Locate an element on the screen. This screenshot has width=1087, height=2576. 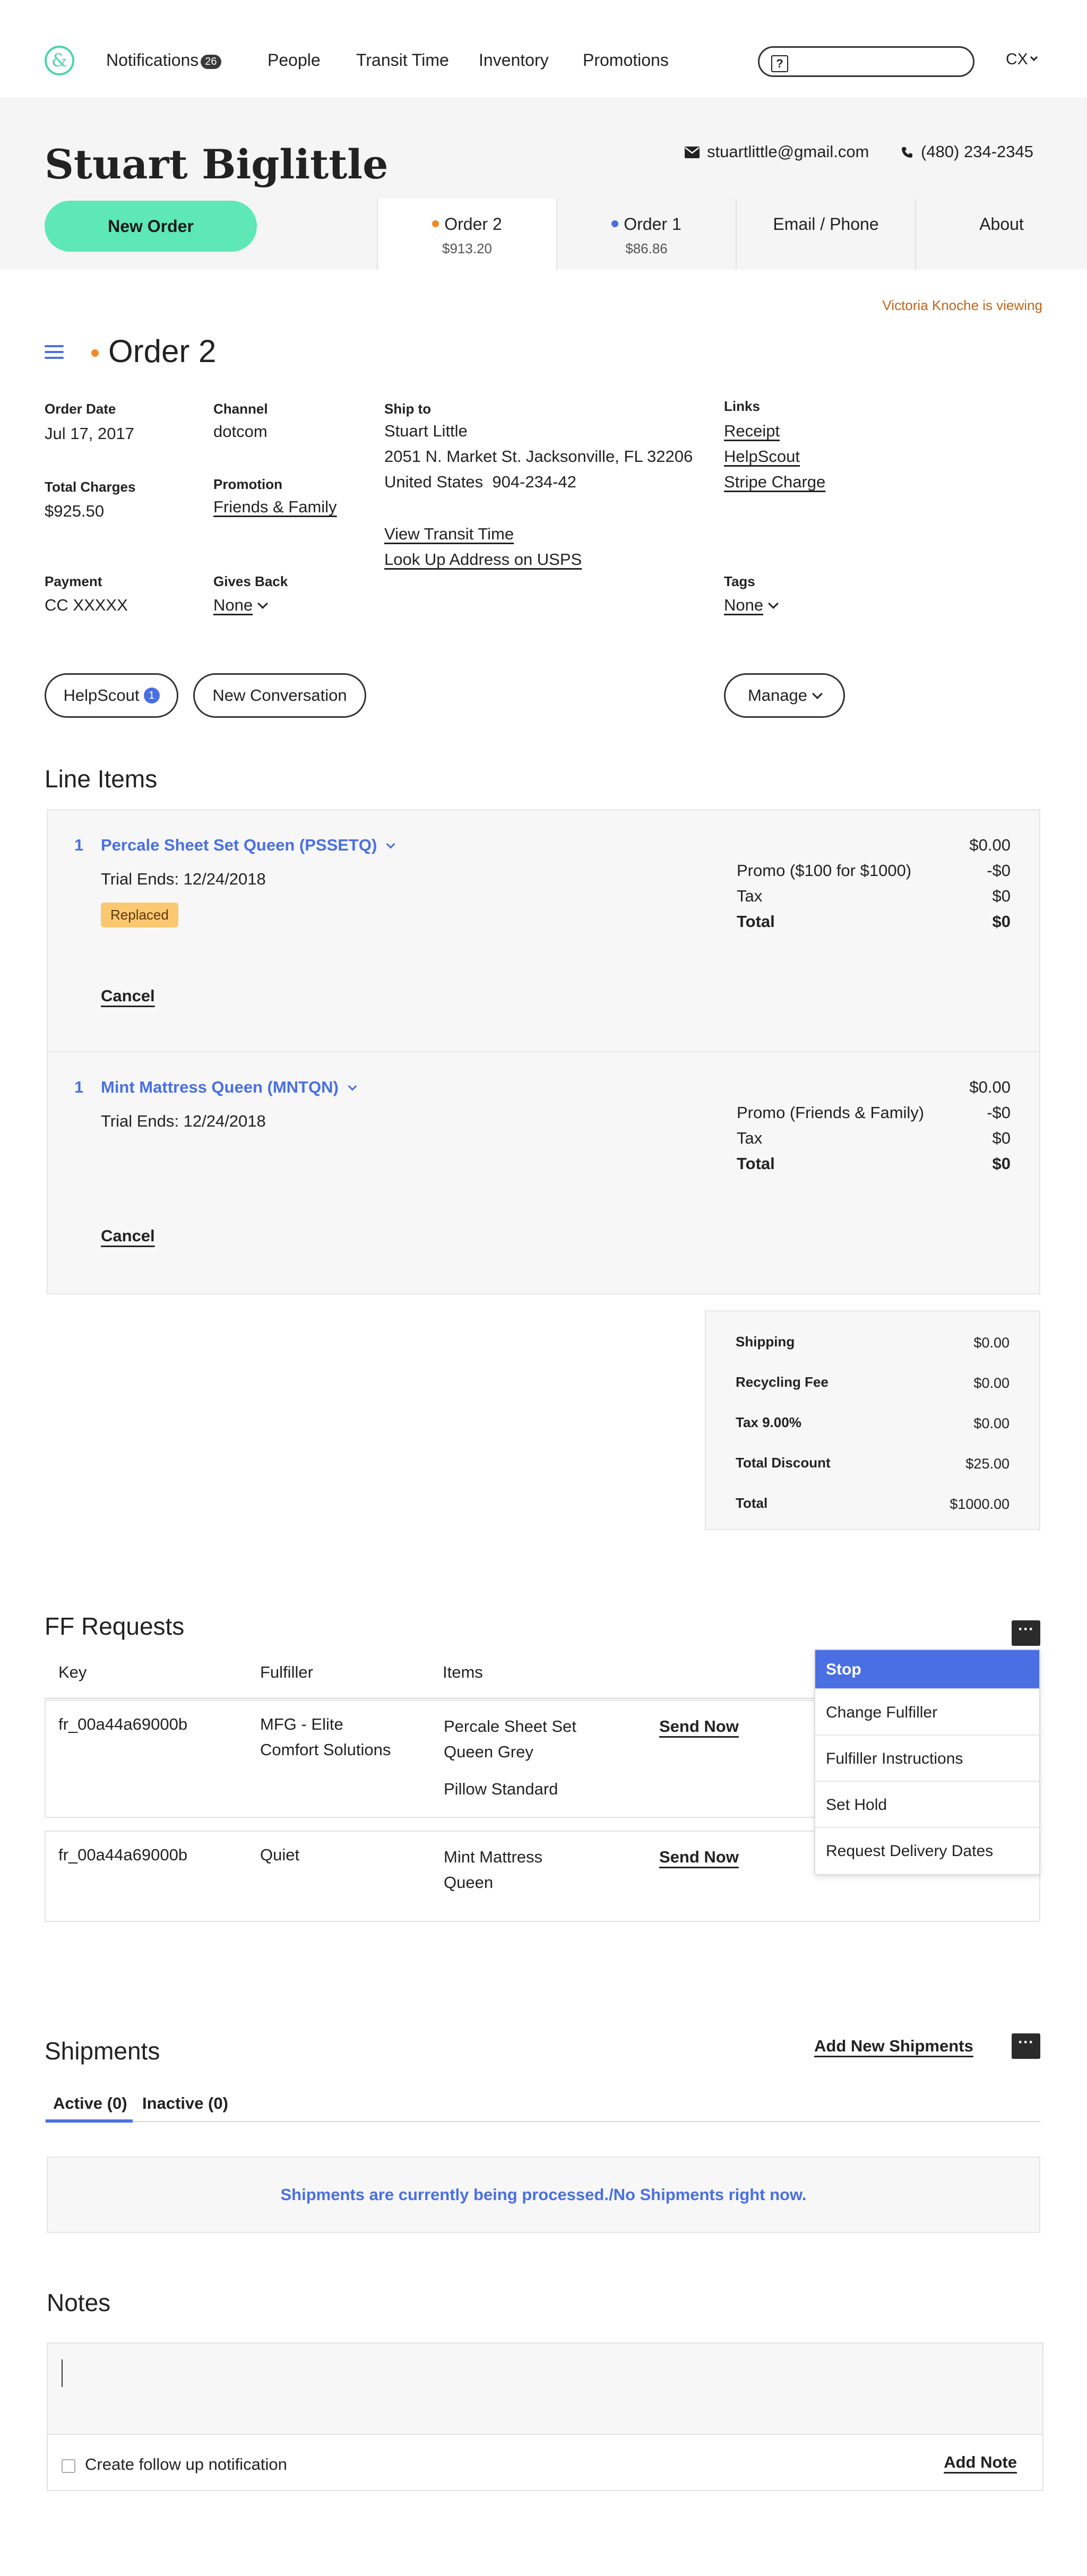
notes-panel: Create follow up notification Add Note is located at coordinates (545, 2417).